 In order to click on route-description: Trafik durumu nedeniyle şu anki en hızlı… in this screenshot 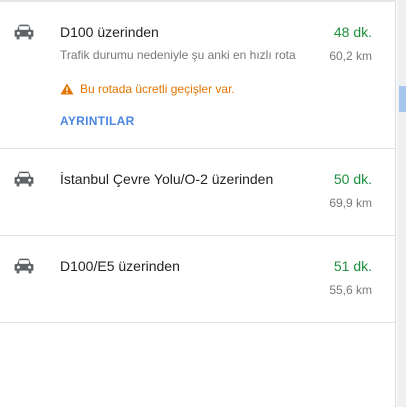, I will do `click(178, 55)`.